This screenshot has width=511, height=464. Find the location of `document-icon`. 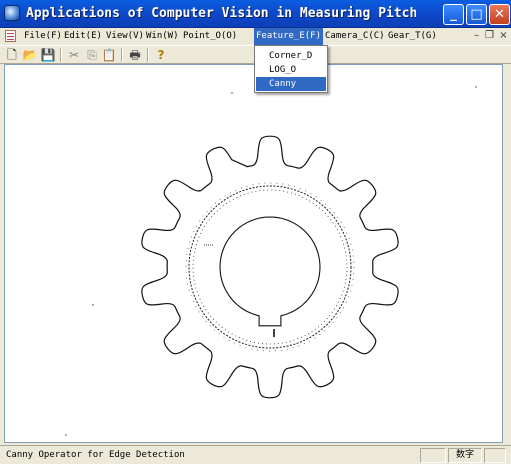

document-icon is located at coordinates (10, 36).